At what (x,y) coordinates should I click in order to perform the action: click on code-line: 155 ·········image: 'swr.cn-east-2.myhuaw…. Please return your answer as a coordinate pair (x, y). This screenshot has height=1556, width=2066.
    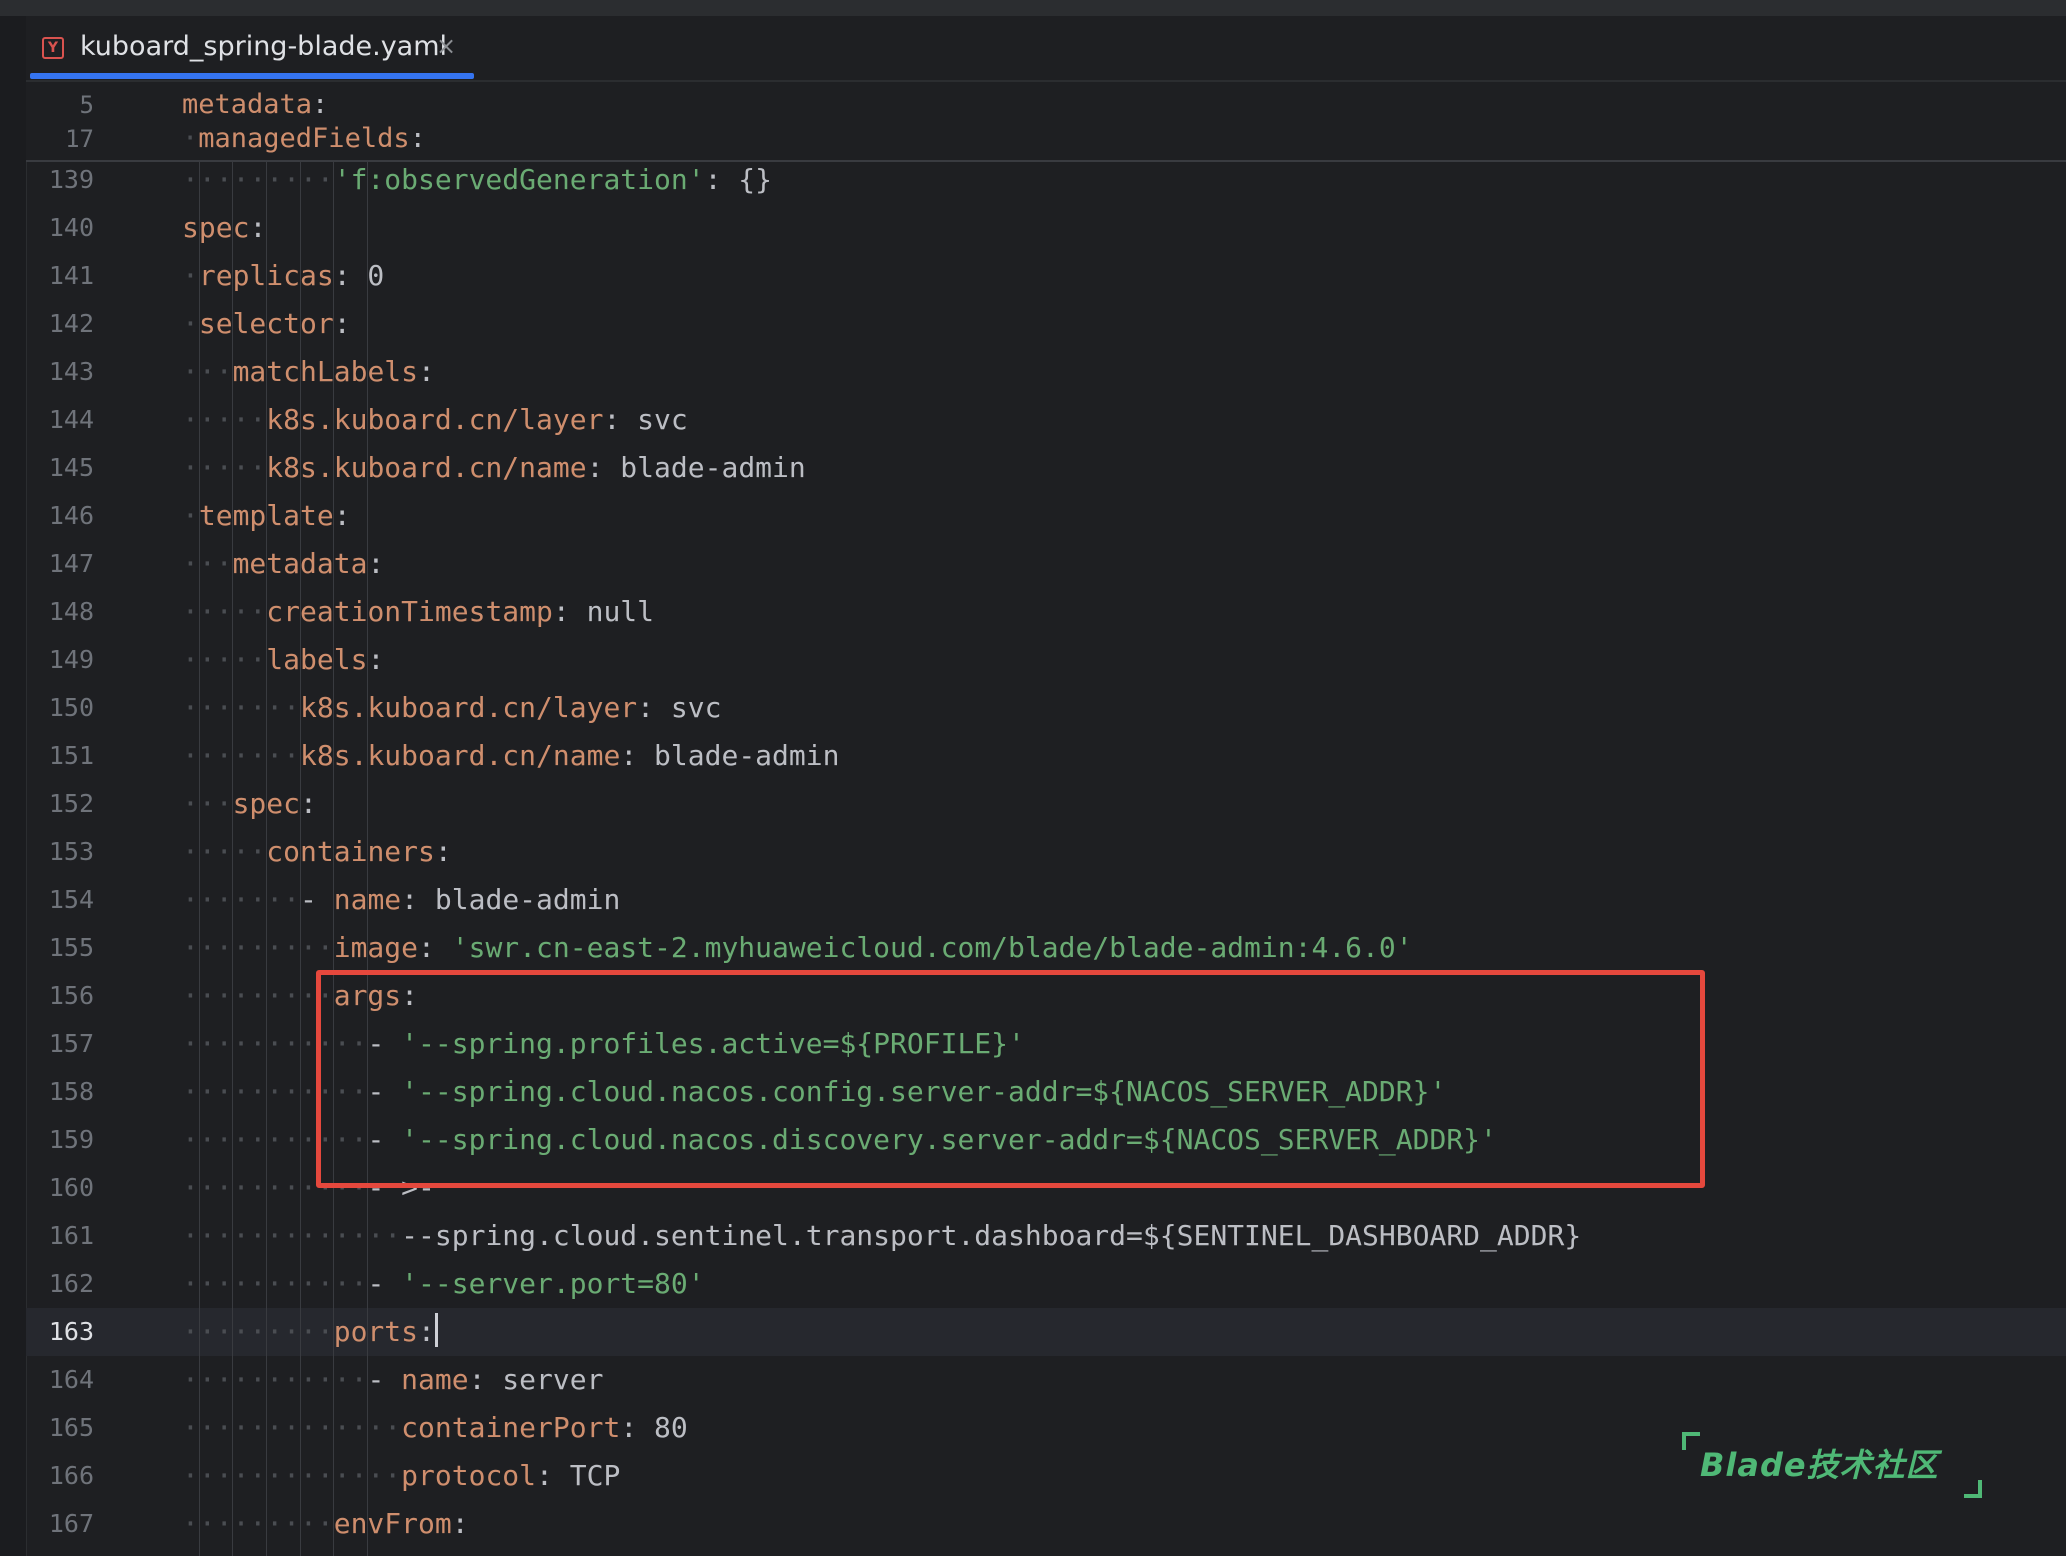
    Looking at the image, I should click on (1046, 948).